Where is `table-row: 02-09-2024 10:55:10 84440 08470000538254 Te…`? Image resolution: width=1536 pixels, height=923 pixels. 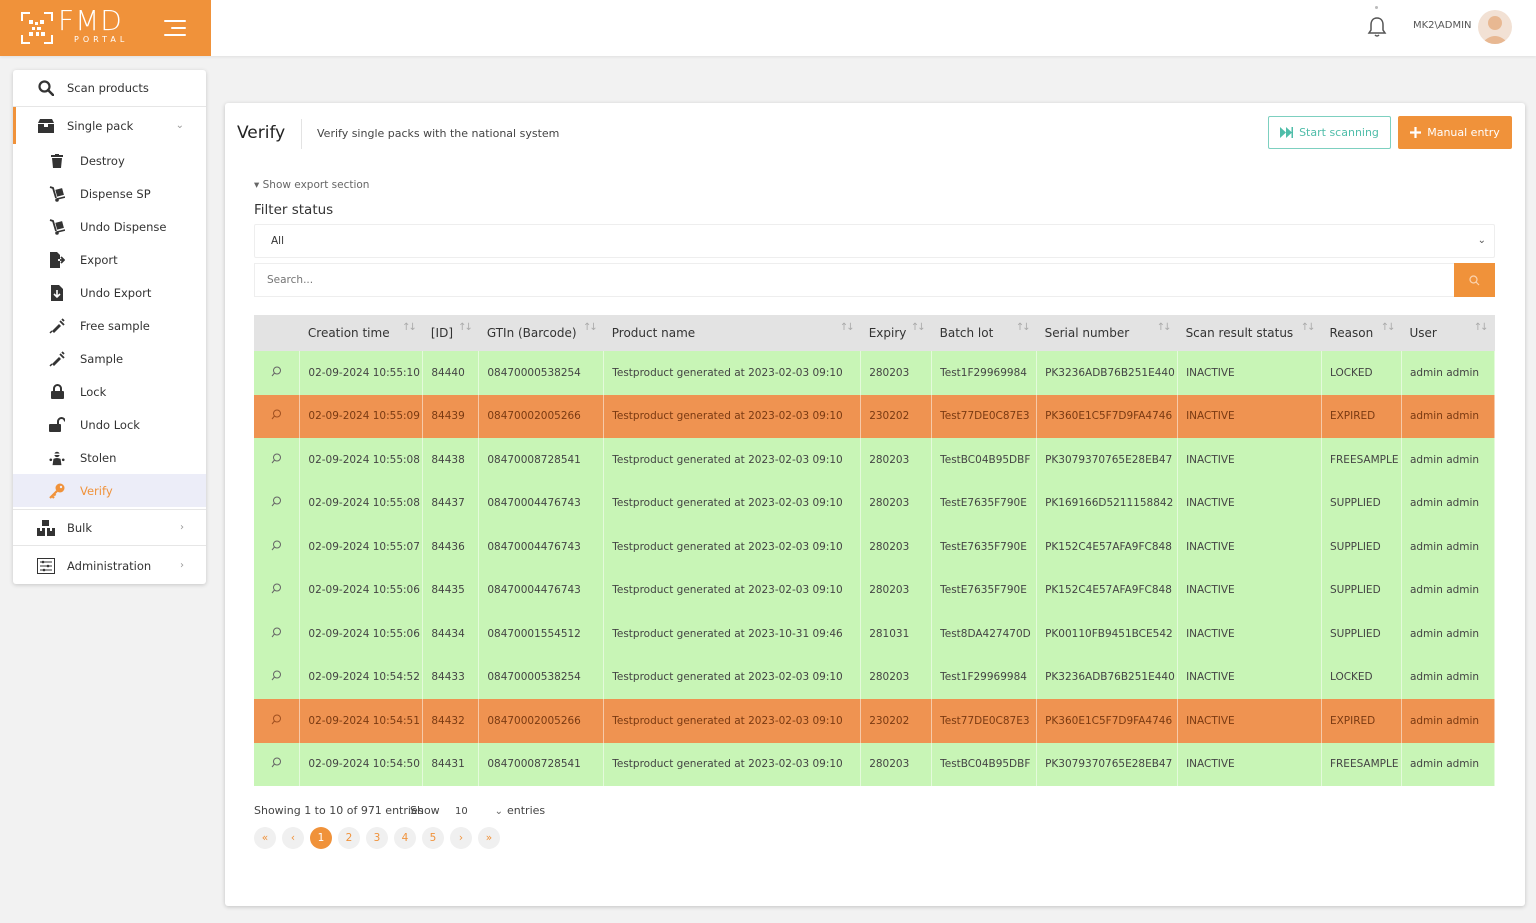
table-row: 02-09-2024 10:55:10 84440 08470000538254 Te… is located at coordinates (875, 373).